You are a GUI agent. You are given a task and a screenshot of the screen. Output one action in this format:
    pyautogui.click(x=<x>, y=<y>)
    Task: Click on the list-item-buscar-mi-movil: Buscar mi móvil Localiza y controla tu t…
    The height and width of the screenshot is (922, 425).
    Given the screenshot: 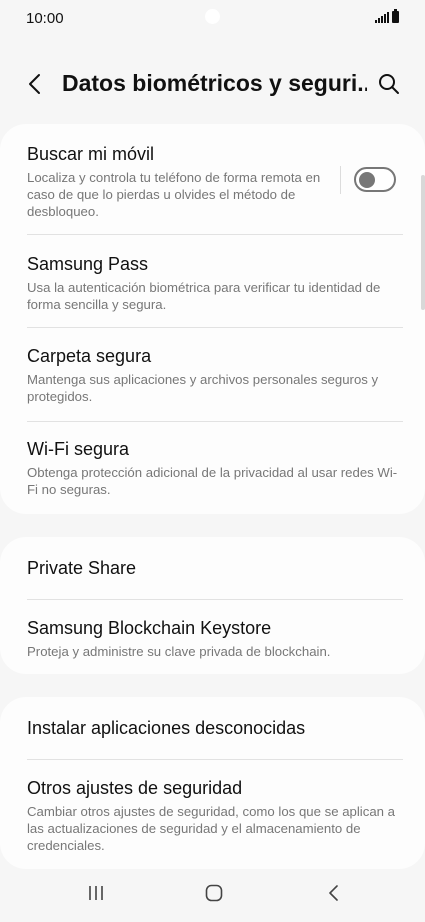 What is the action you would take?
    pyautogui.click(x=176, y=181)
    